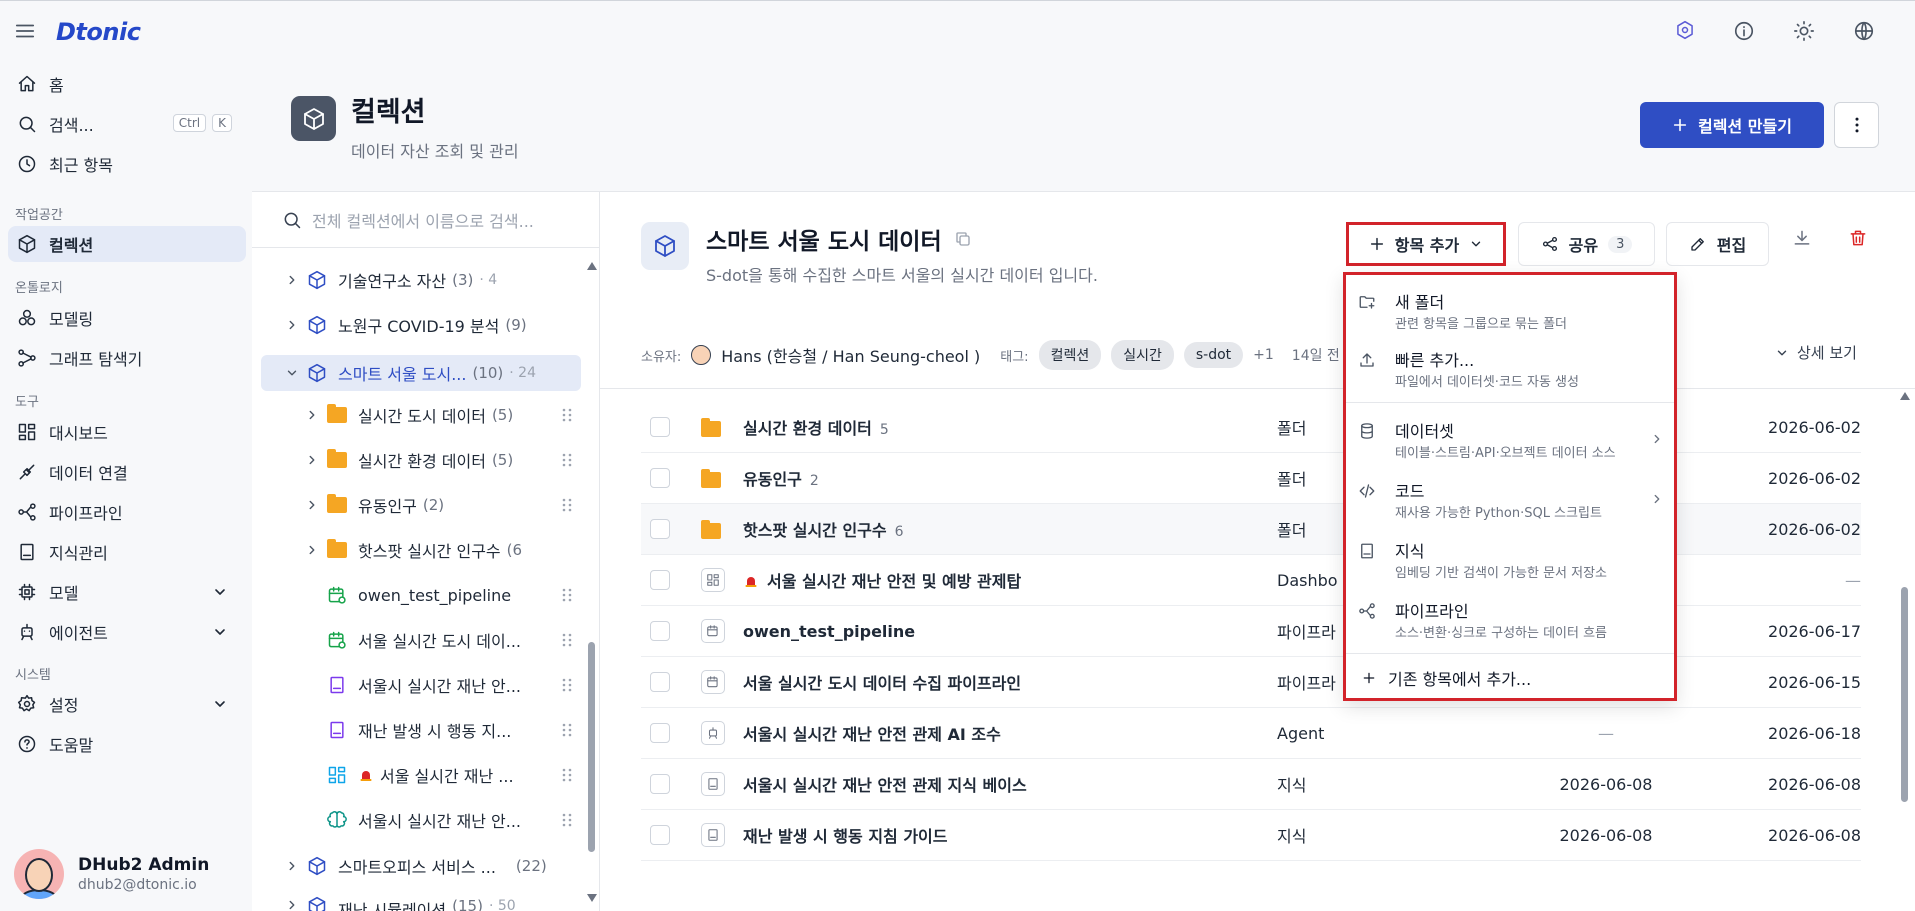  I want to click on edit-button: 편집, so click(1717, 244).